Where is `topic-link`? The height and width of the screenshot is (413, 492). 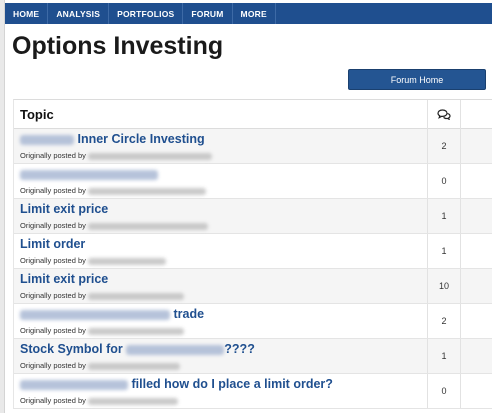 topic-link is located at coordinates (89, 174).